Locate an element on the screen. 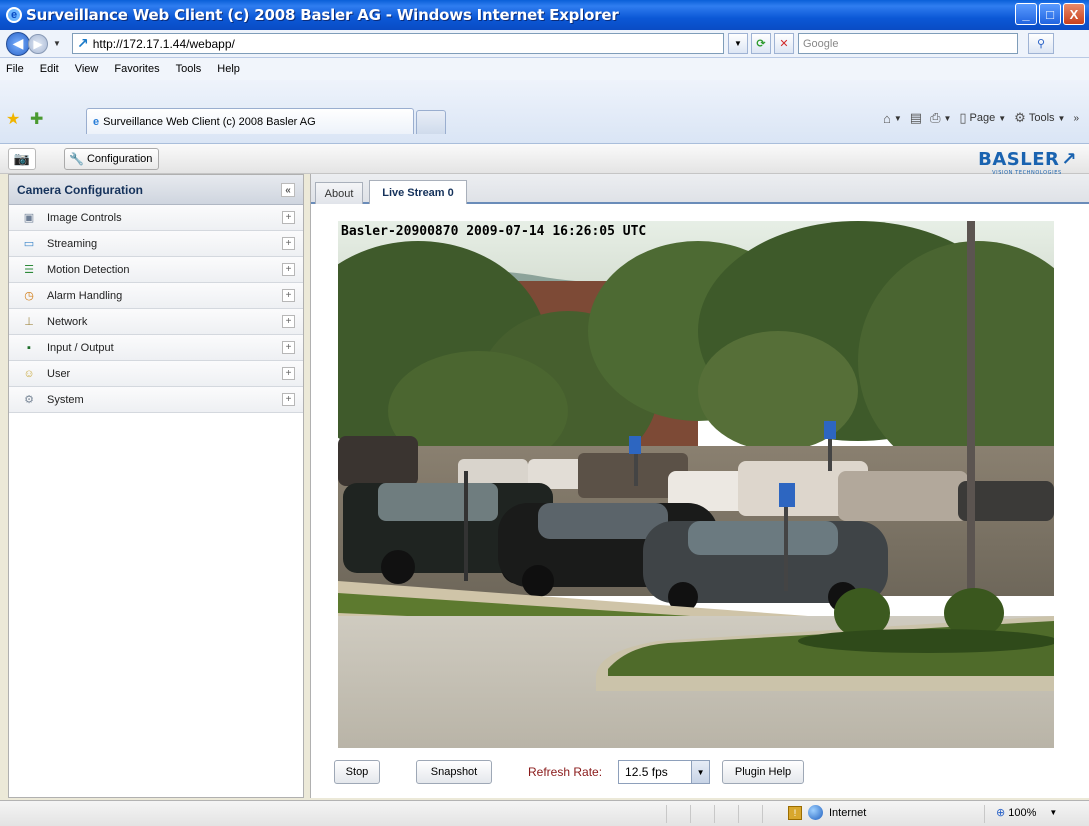  status-bar: ! Internet ⊕ 100% ▼ is located at coordinates (544, 813).